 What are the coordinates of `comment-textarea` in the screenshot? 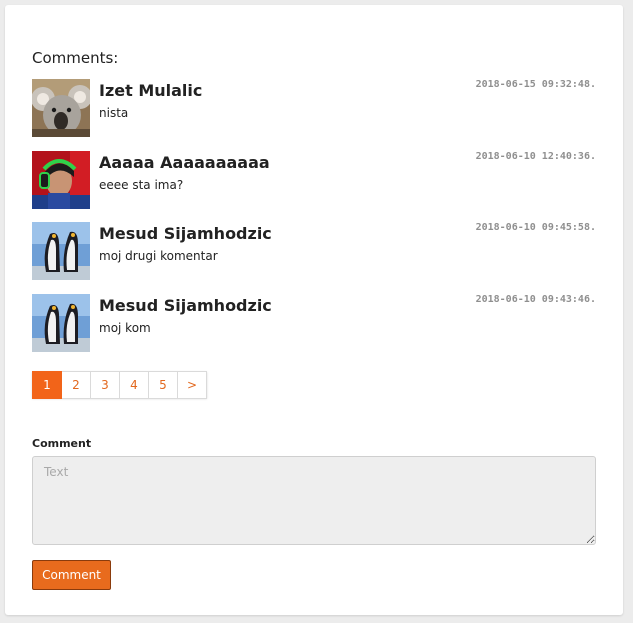 It's located at (314, 500).